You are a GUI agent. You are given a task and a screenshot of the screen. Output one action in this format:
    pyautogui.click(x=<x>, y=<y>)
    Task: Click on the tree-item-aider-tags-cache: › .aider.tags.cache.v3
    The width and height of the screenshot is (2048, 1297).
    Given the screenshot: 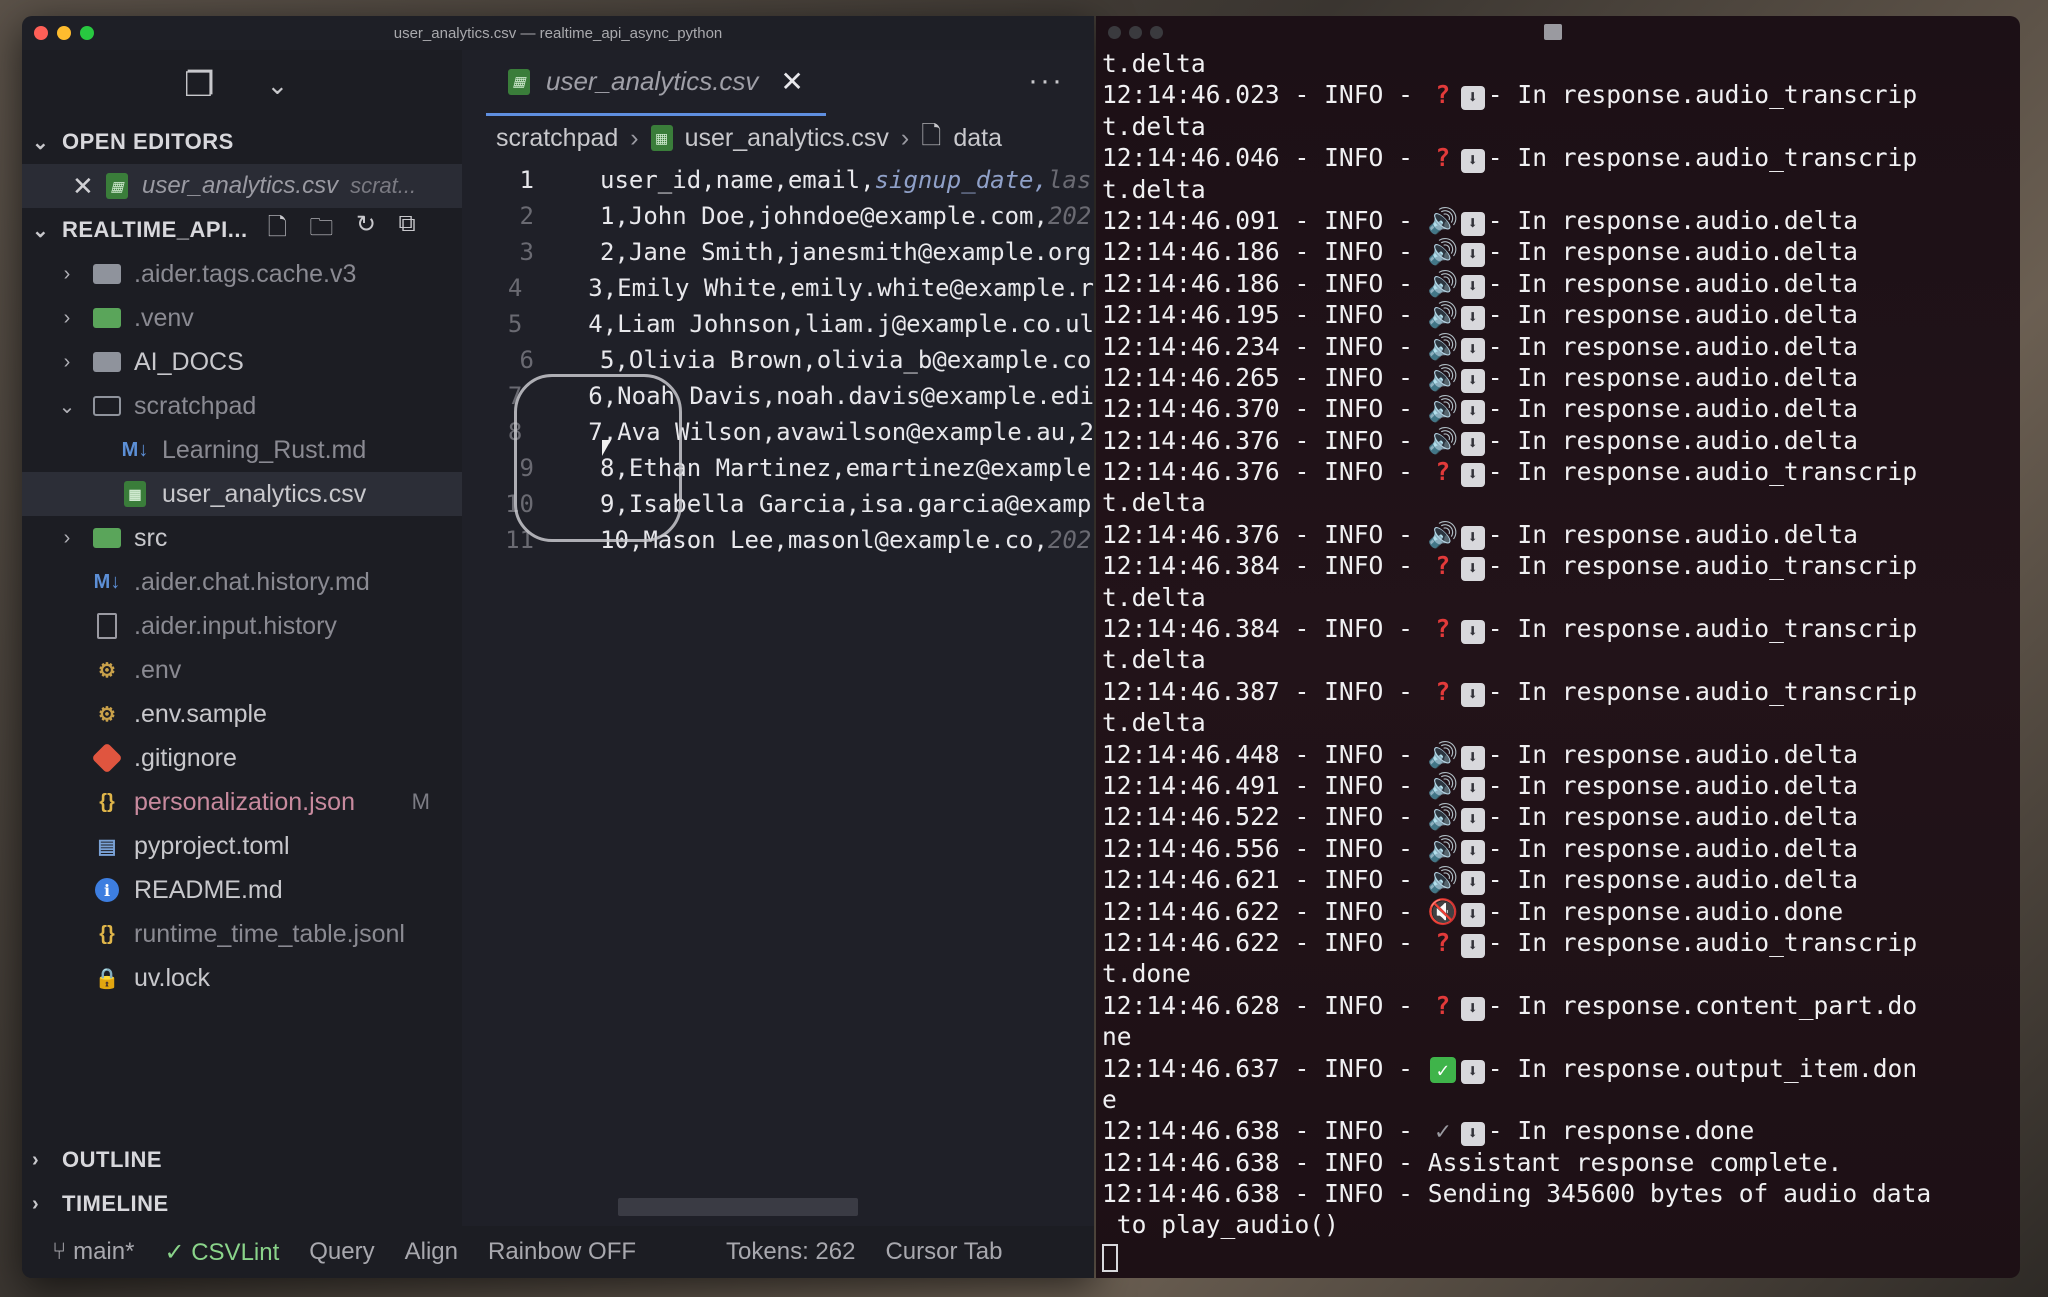 What is the action you would take?
    pyautogui.click(x=242, y=274)
    